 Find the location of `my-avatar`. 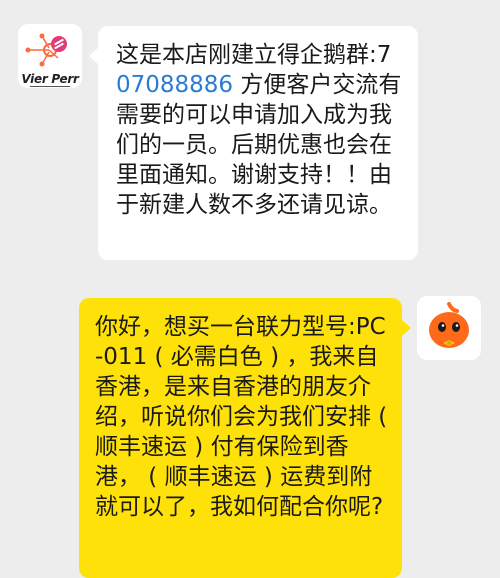

my-avatar is located at coordinates (449, 328).